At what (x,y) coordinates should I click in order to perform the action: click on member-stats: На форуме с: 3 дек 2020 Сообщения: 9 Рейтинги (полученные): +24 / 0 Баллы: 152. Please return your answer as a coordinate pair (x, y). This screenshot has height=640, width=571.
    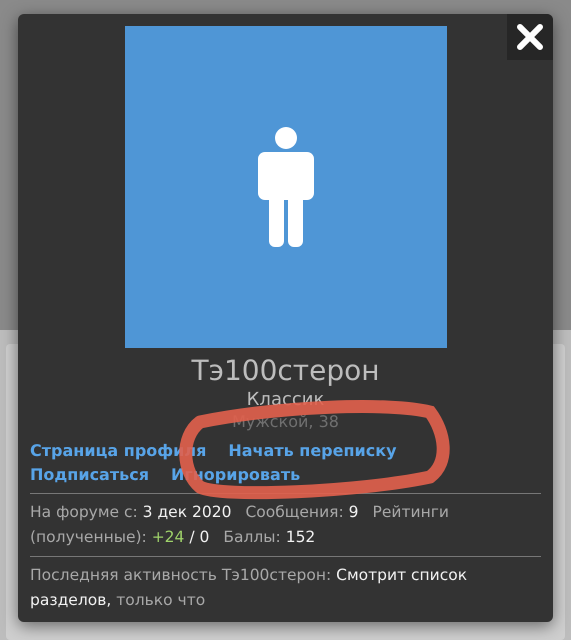
    Looking at the image, I should click on (285, 525).